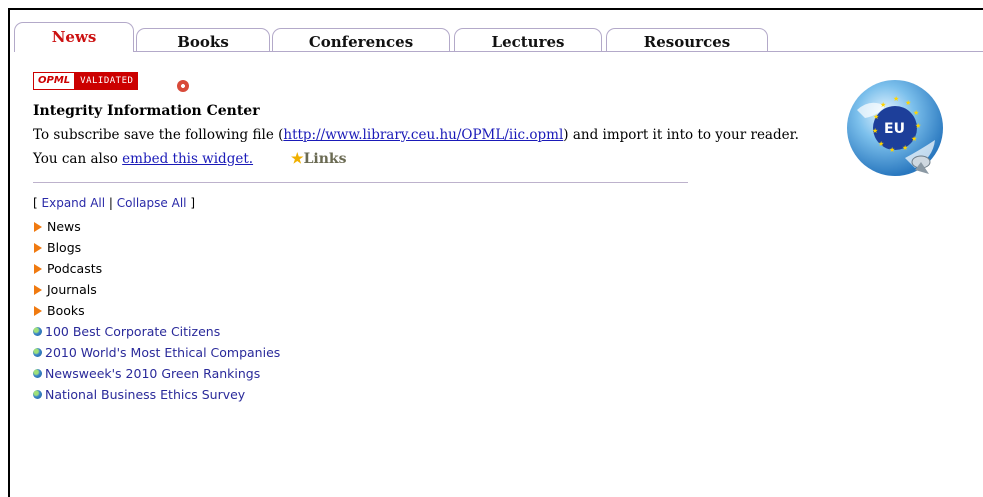 This screenshot has height=497, width=983. Describe the element at coordinates (192, 203) in the screenshot. I see `bracket-close: ]` at that location.